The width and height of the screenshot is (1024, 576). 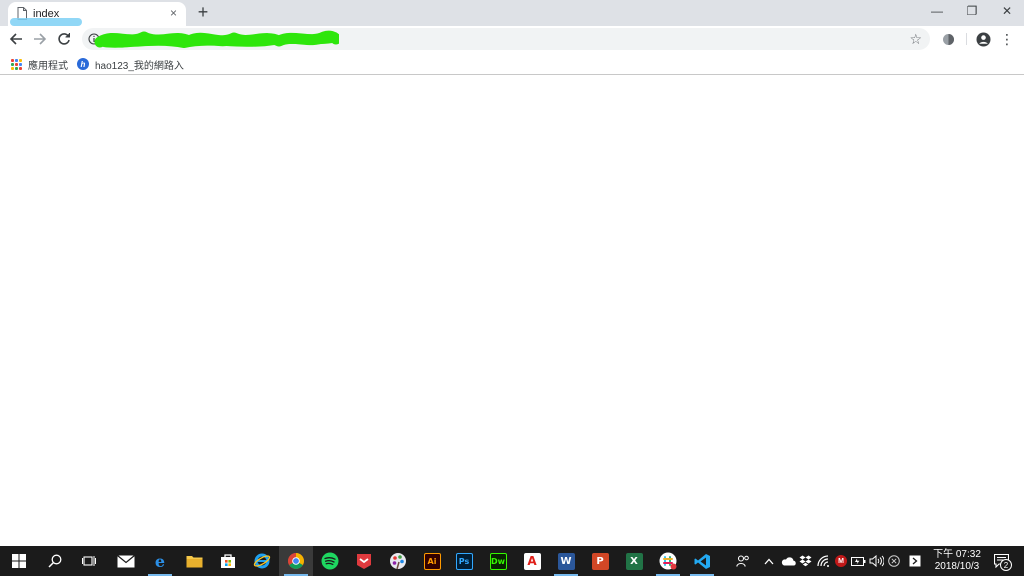 I want to click on tray-onedrive, so click(x=788, y=561).